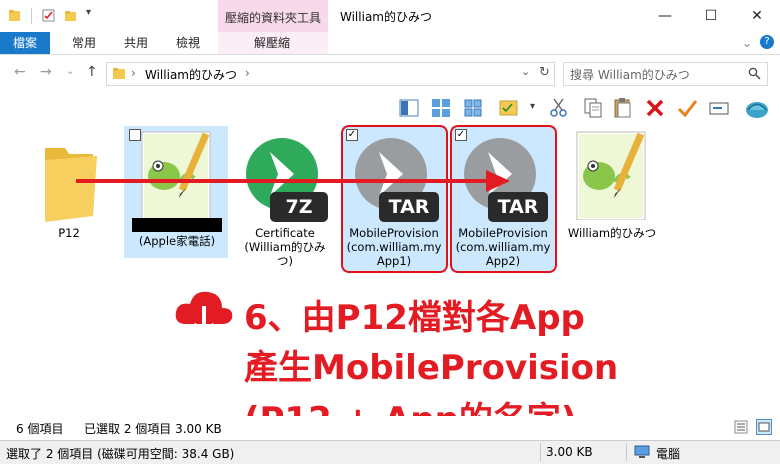 Image resolution: width=780 pixels, height=464 pixels. I want to click on computer-icon, so click(642, 451).